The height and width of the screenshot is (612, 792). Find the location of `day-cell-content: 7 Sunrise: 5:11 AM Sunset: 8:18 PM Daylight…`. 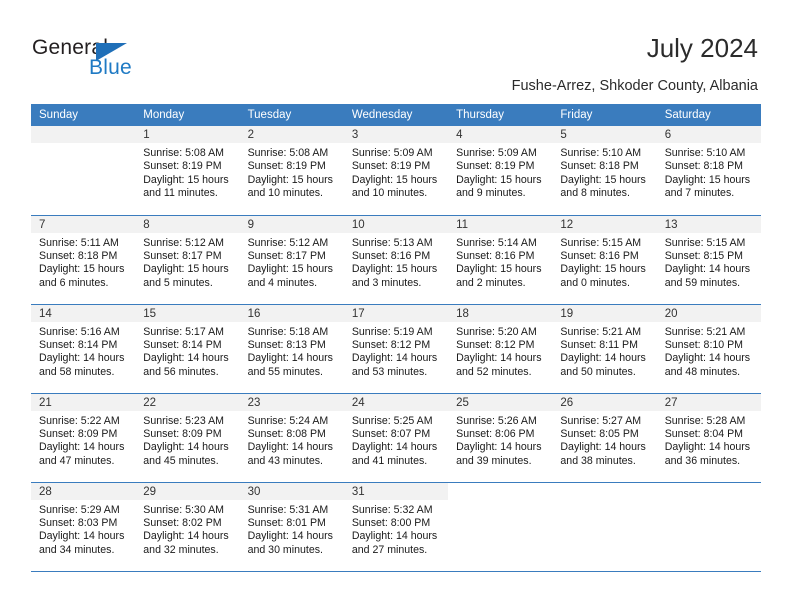

day-cell-content: 7 Sunrise: 5:11 AM Sunset: 8:18 PM Daylight… is located at coordinates (83, 259).